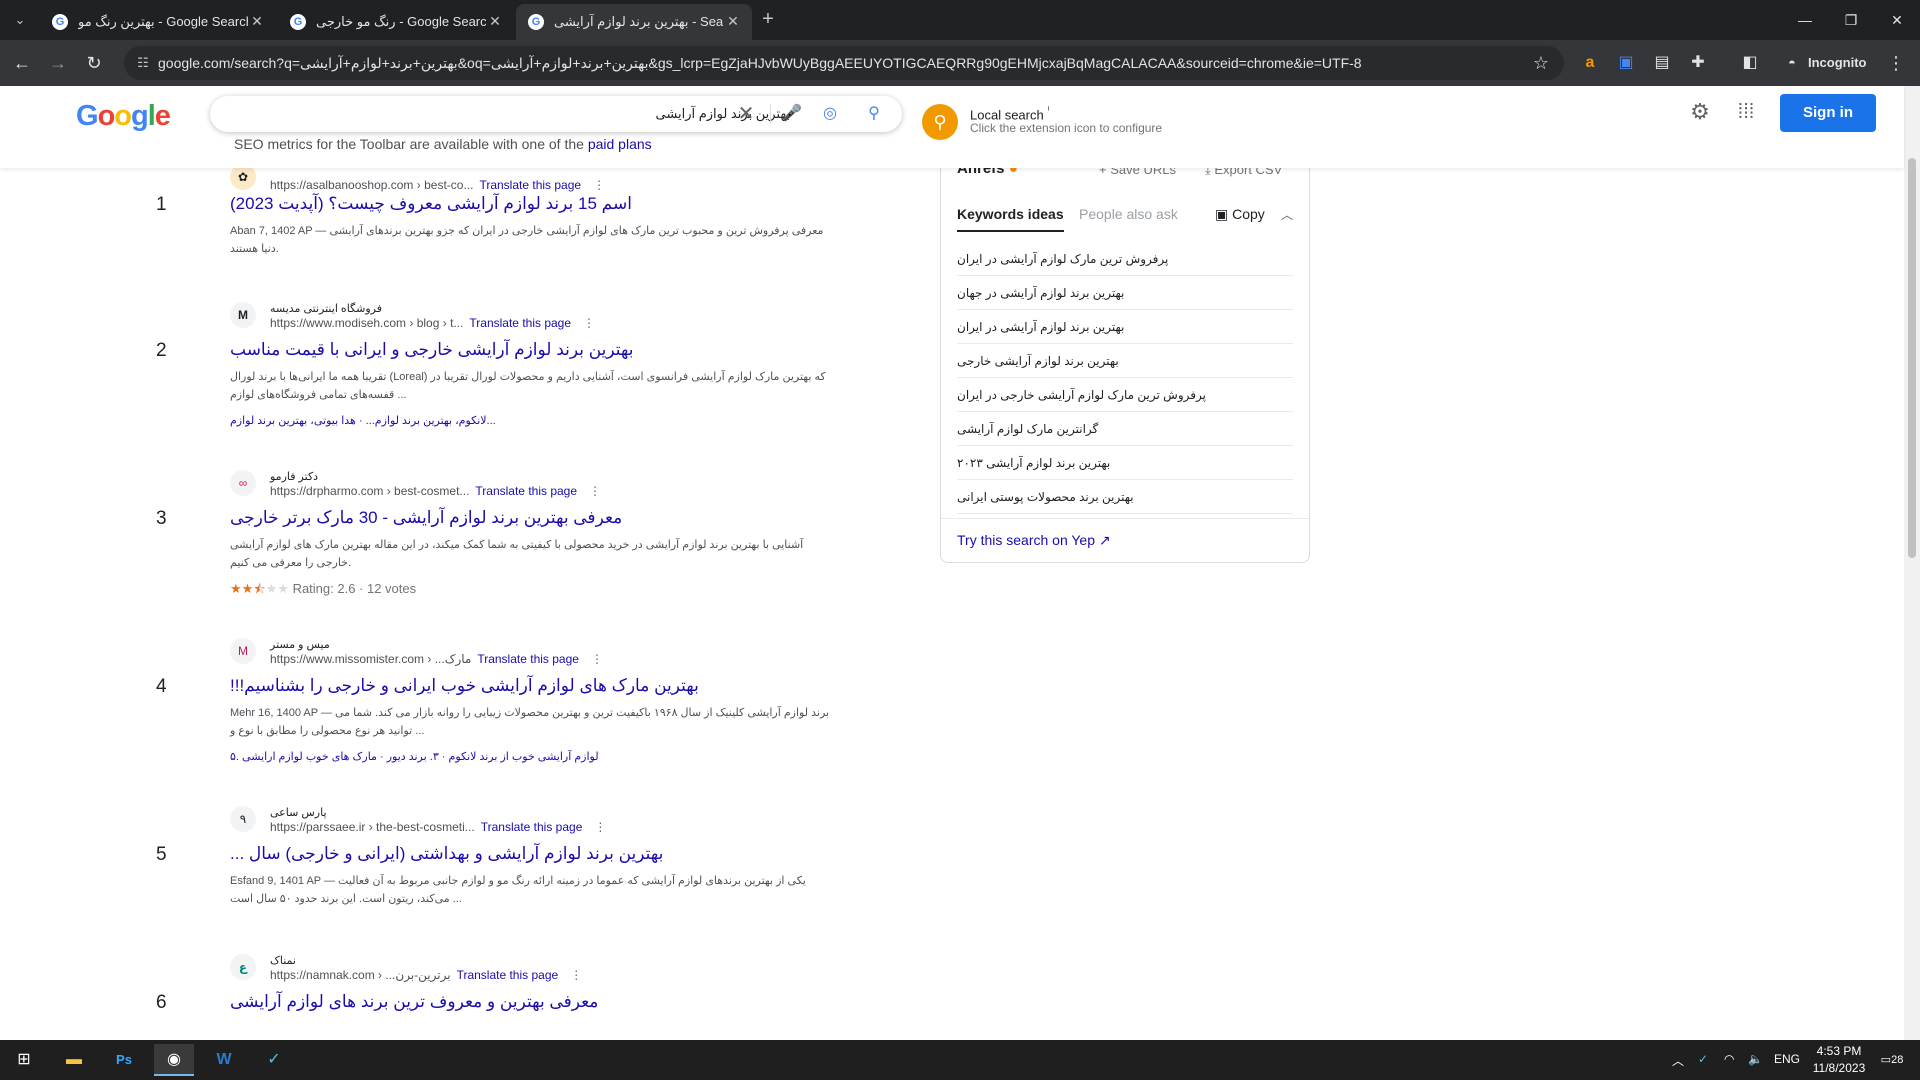 This screenshot has height=1080, width=1920. Describe the element at coordinates (1896, 63) in the screenshot. I see `menu-kebab-icon: ⋮` at that location.